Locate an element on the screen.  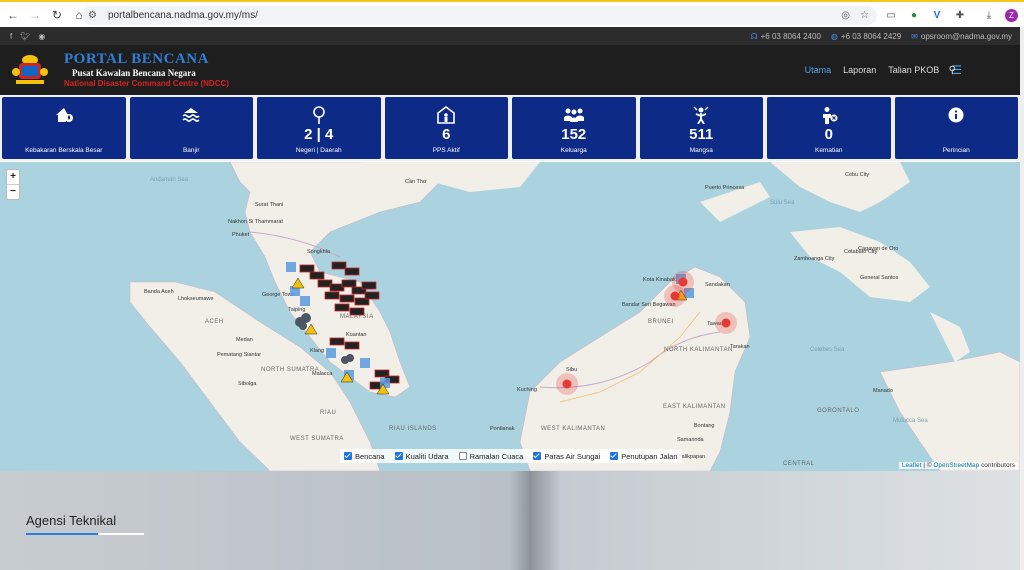
site-info-icon: ⚙ is located at coordinates (95, 15).